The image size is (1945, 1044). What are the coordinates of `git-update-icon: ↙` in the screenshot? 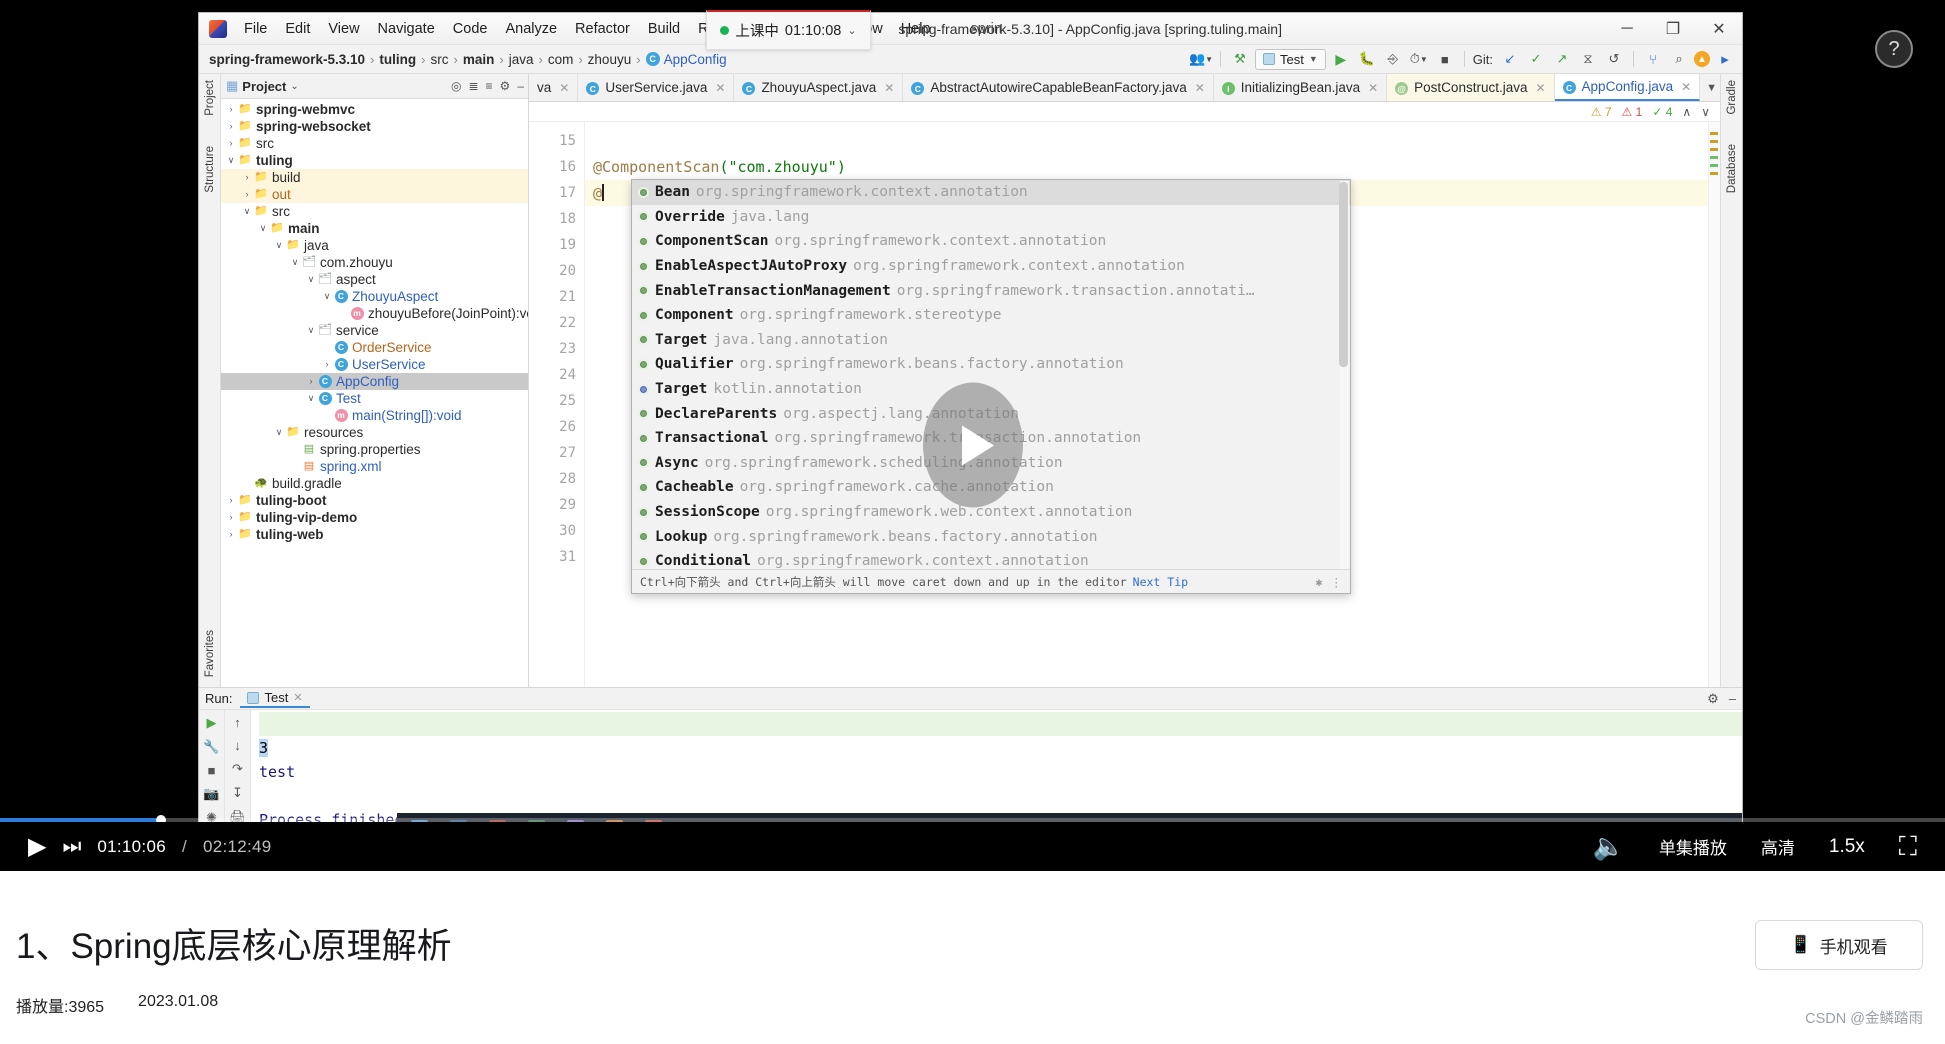 It's located at (1510, 59).